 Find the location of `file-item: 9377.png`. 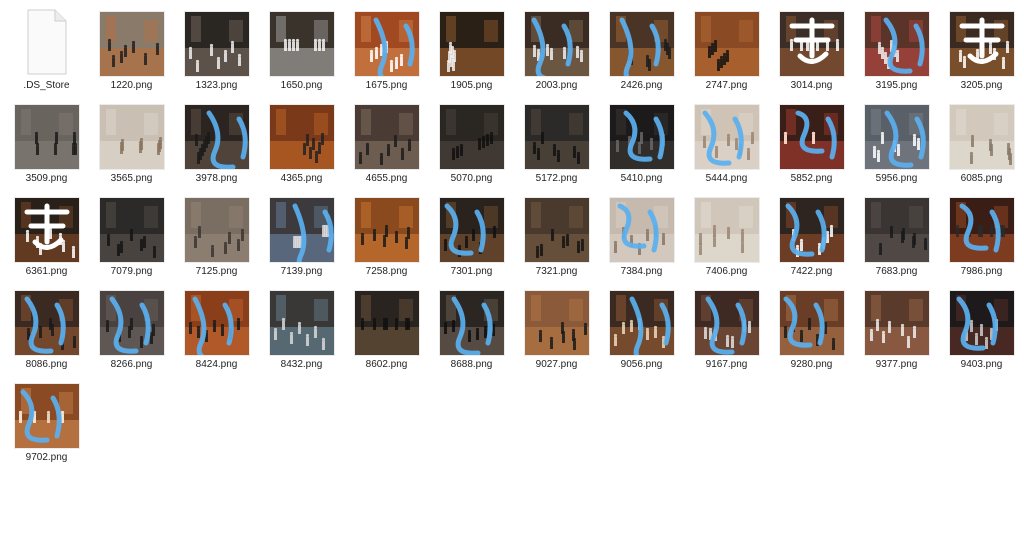

file-item: 9377.png is located at coordinates (896, 325).